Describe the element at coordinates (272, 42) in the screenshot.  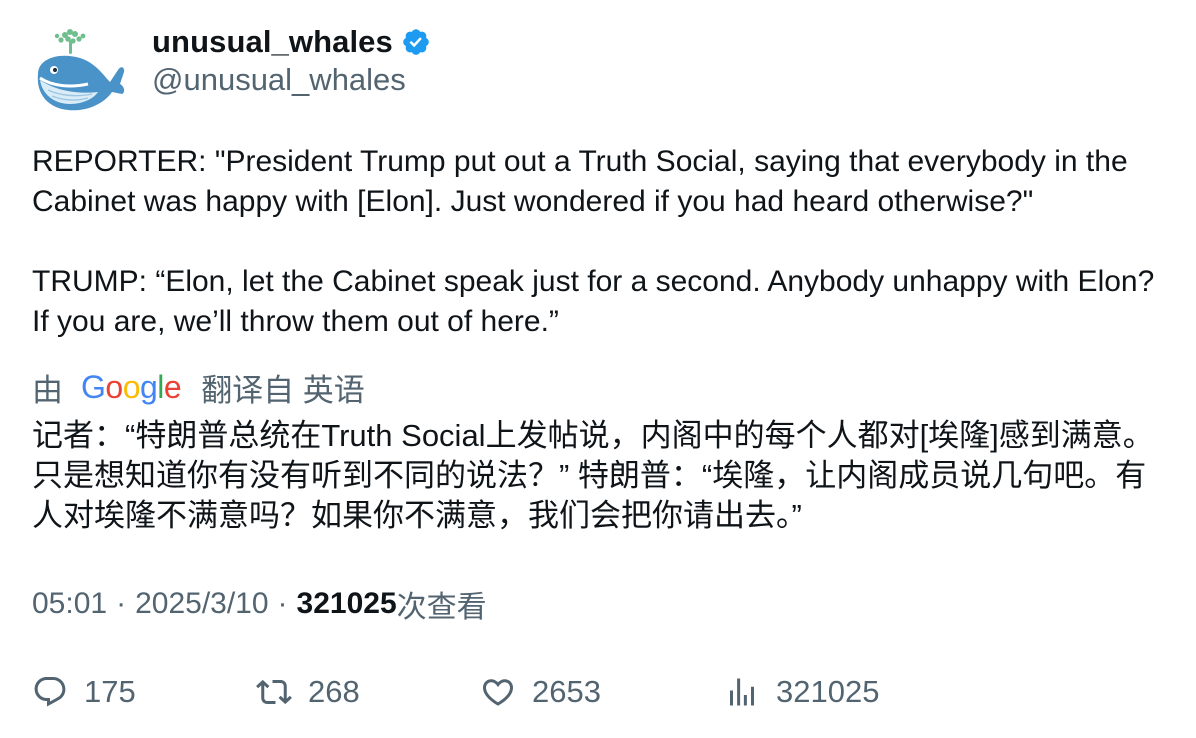
I see `author-display-name: unusual_whales` at that location.